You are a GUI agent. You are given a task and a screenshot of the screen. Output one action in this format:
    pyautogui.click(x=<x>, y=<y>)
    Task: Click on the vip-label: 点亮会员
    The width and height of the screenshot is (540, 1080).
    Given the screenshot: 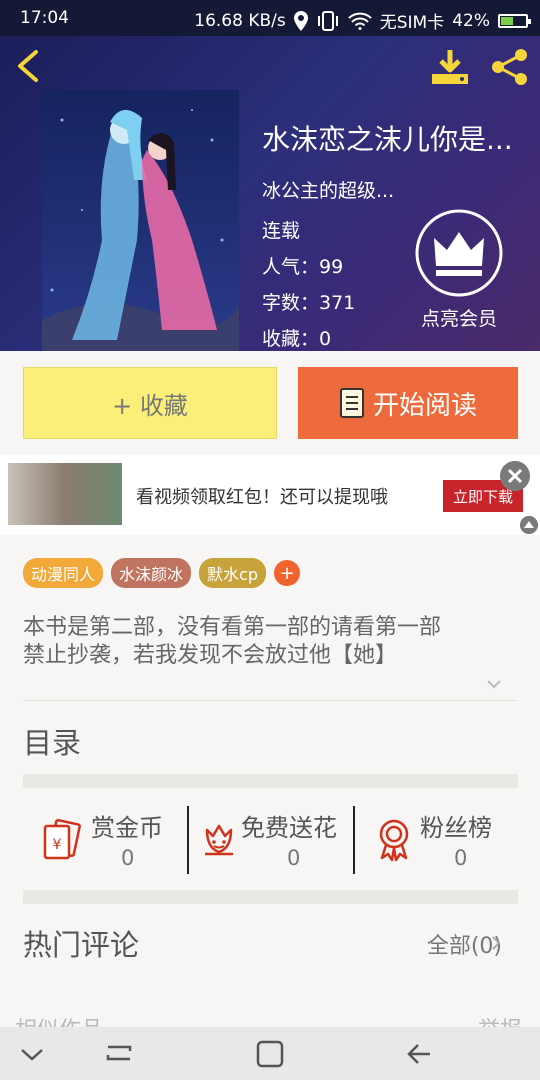 What is the action you would take?
    pyautogui.click(x=459, y=317)
    